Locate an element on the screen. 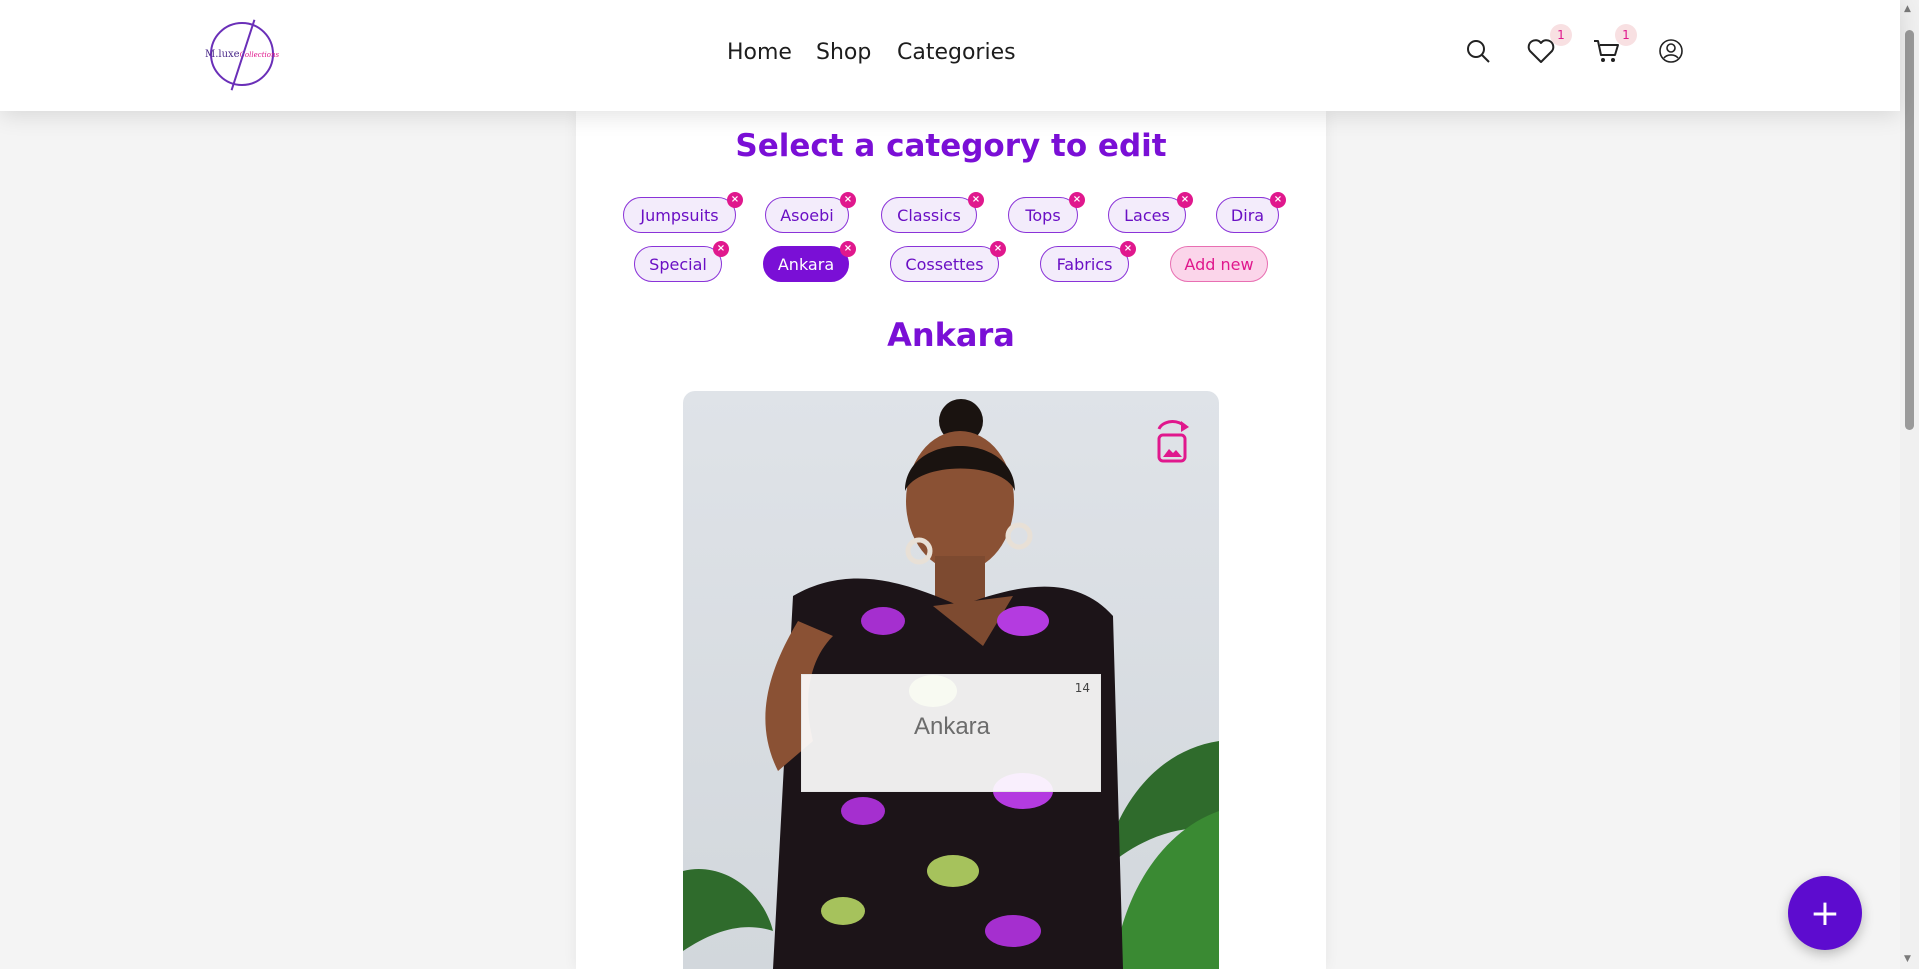 The width and height of the screenshot is (1919, 969). image-replace-icon is located at coordinates (1173, 441).